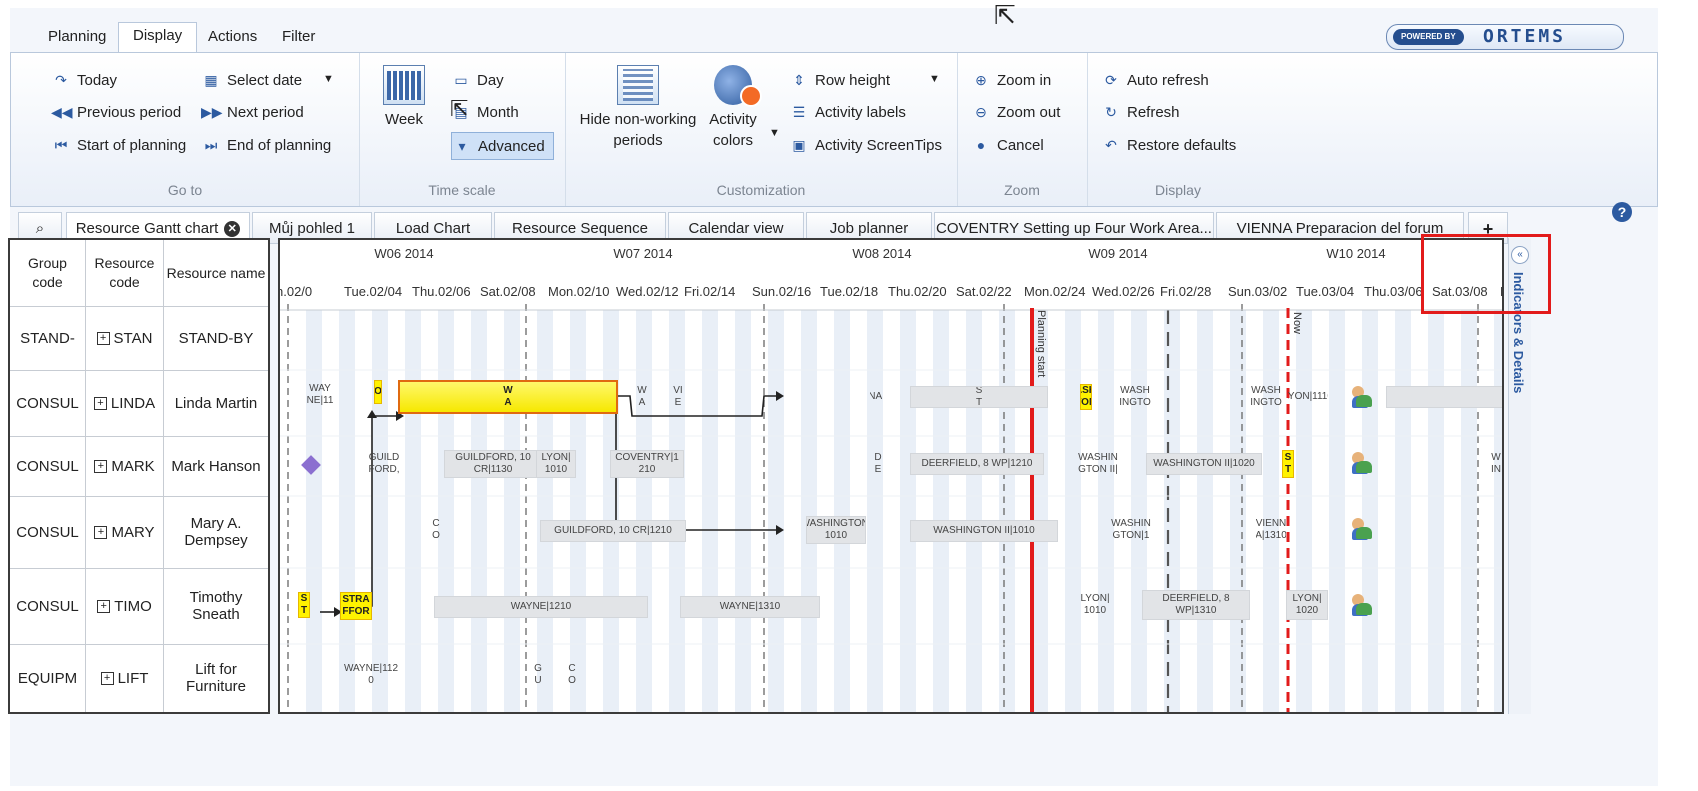 This screenshot has height=791, width=1698. I want to click on activity-bar: WASHIN GTON II|, so click(1098, 464).